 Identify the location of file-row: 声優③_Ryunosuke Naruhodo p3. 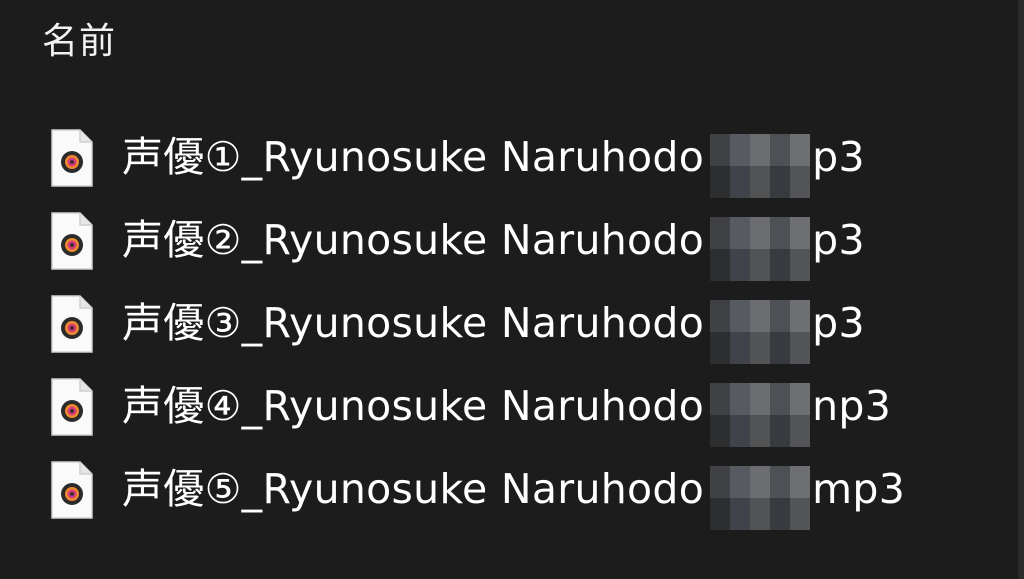
(477, 323).